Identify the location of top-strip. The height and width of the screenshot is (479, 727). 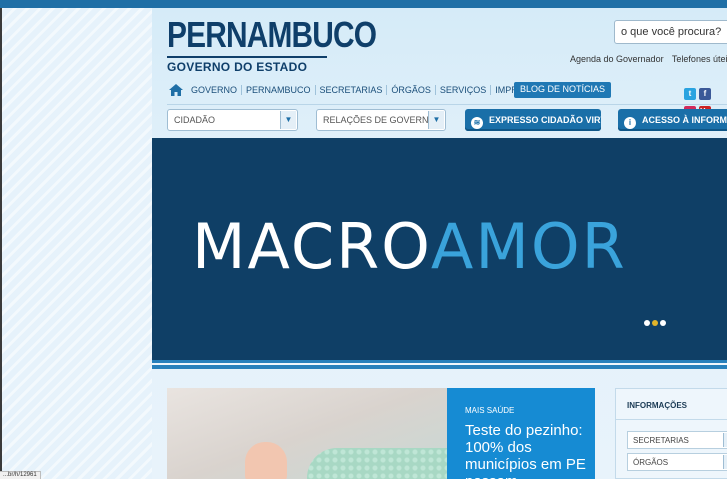
(363, 4).